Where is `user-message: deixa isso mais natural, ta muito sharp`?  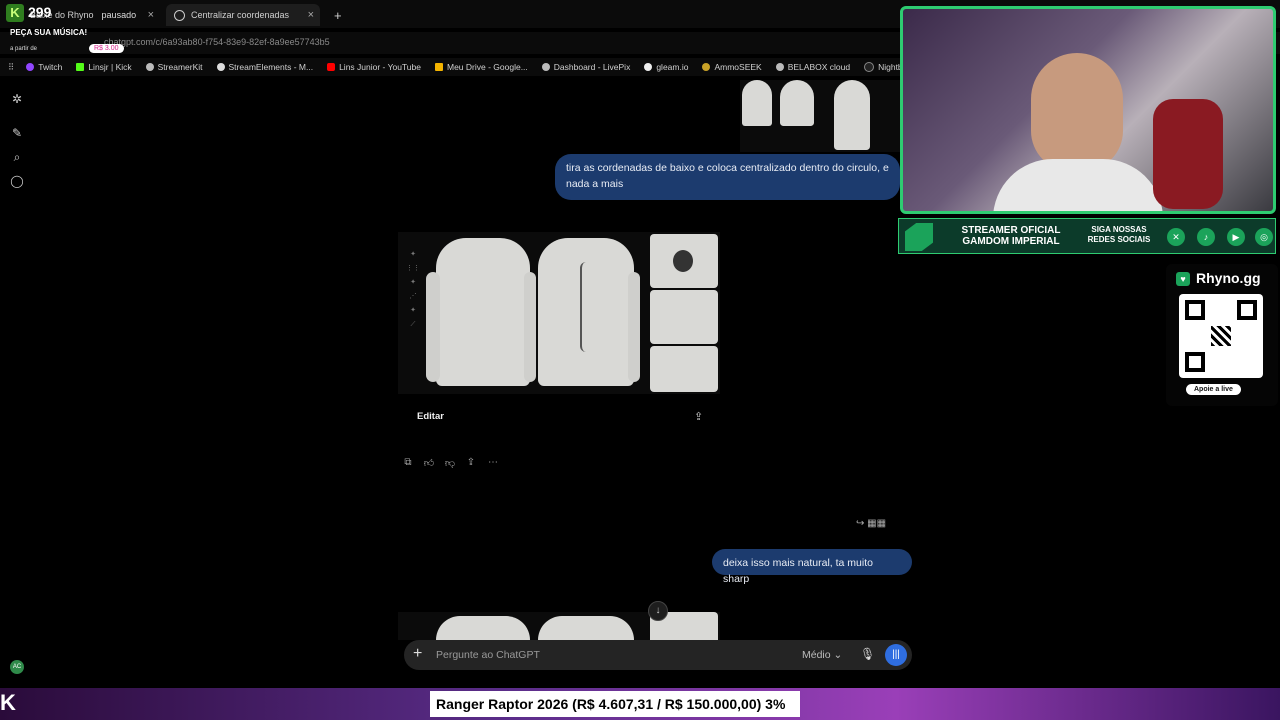 user-message: deixa isso mais natural, ta muito sharp is located at coordinates (812, 567).